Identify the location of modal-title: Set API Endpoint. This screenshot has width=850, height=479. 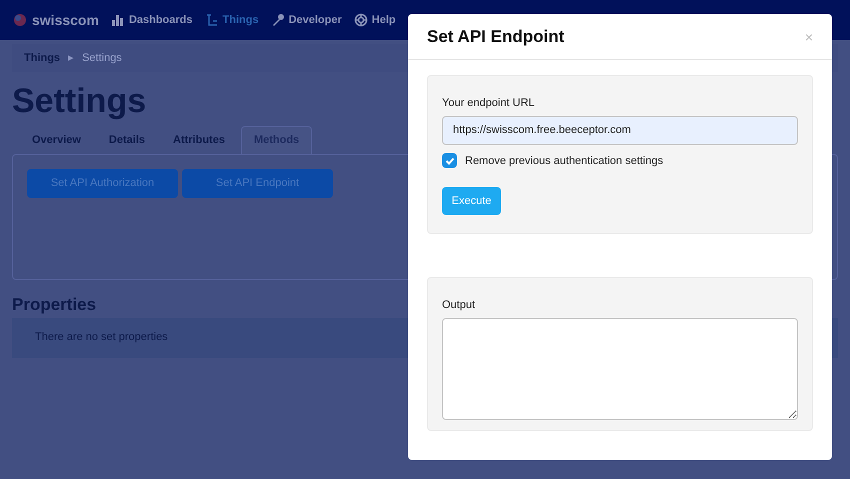
(495, 37).